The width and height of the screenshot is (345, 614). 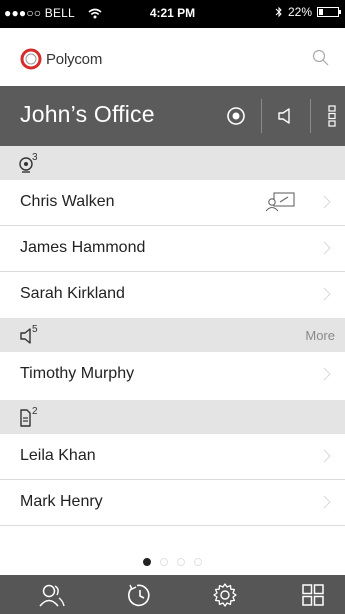 I want to click on record-icon, so click(x=236, y=116).